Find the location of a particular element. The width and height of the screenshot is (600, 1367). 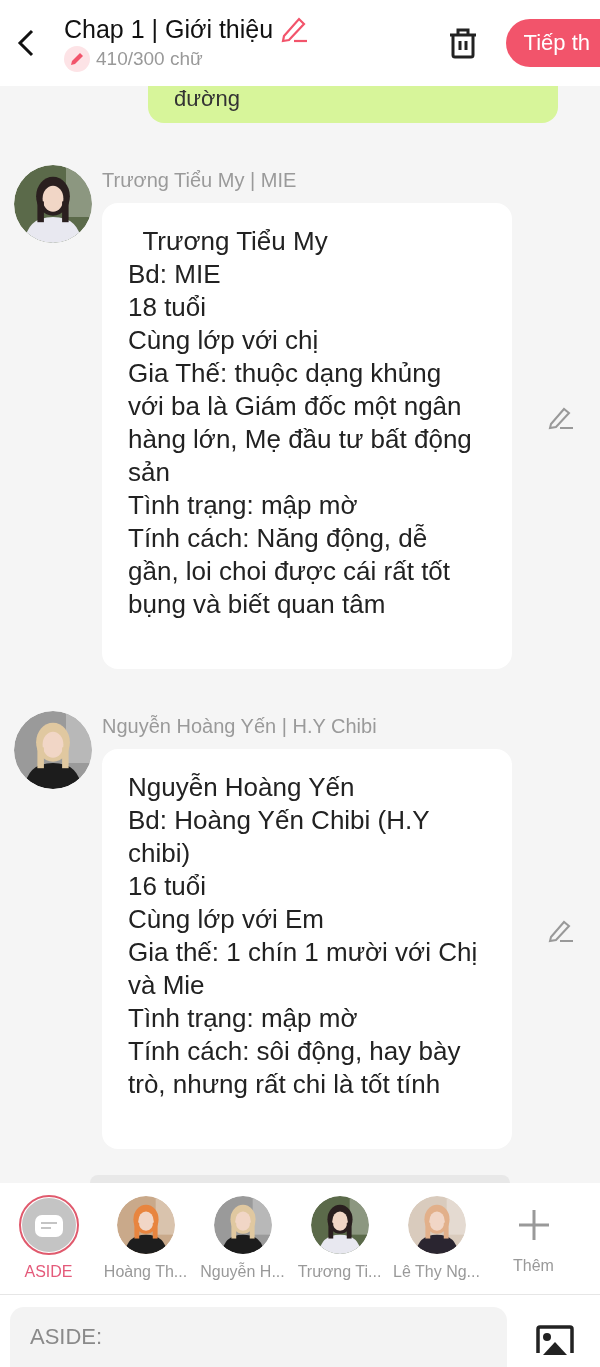

trash-icon is located at coordinates (462, 43).